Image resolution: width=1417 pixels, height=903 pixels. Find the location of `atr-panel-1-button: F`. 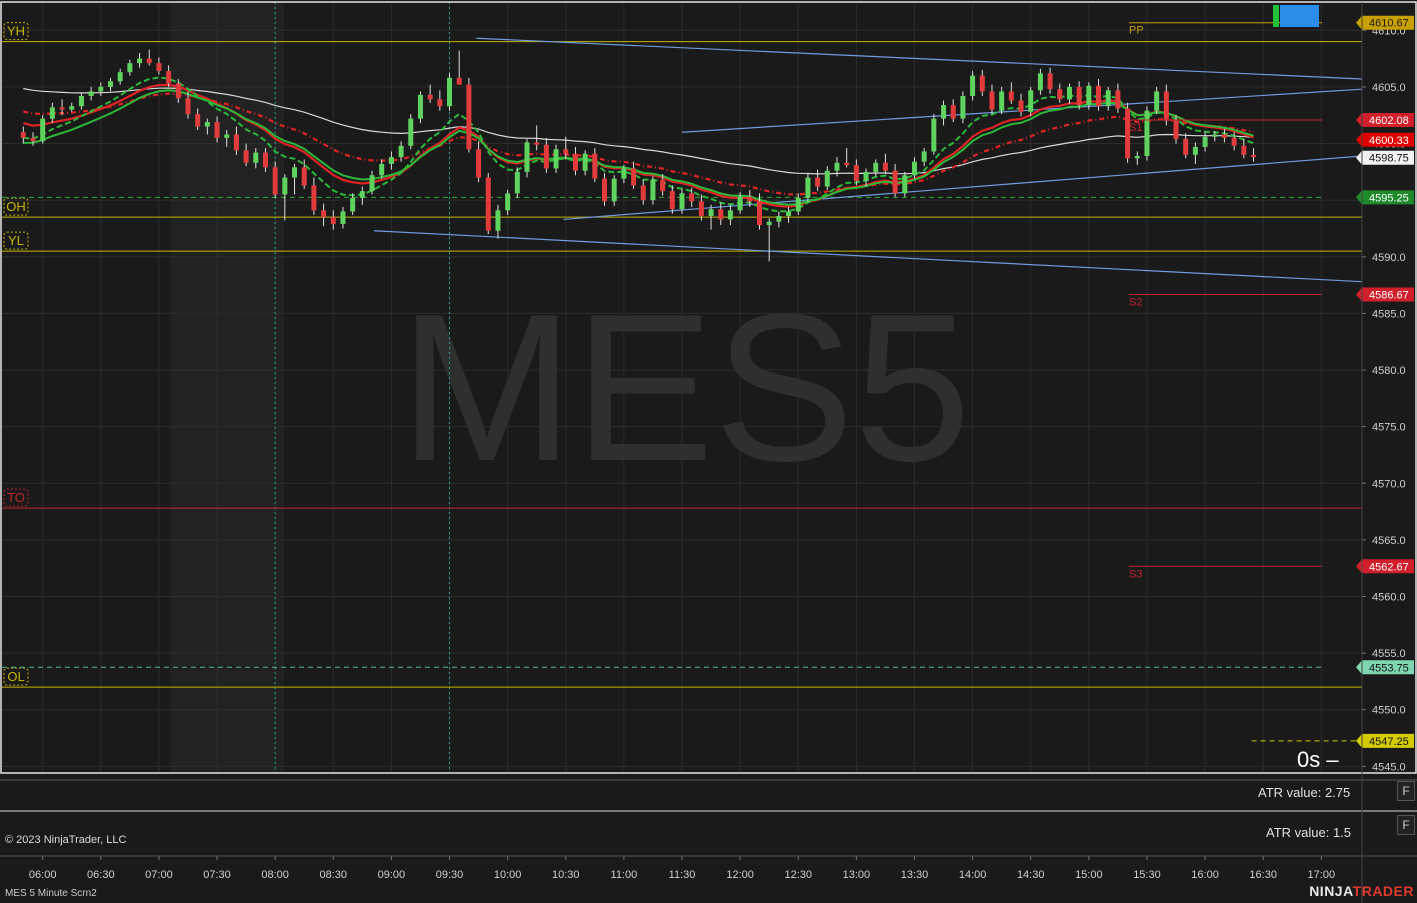

atr-panel-1-button: F is located at coordinates (1406, 791).